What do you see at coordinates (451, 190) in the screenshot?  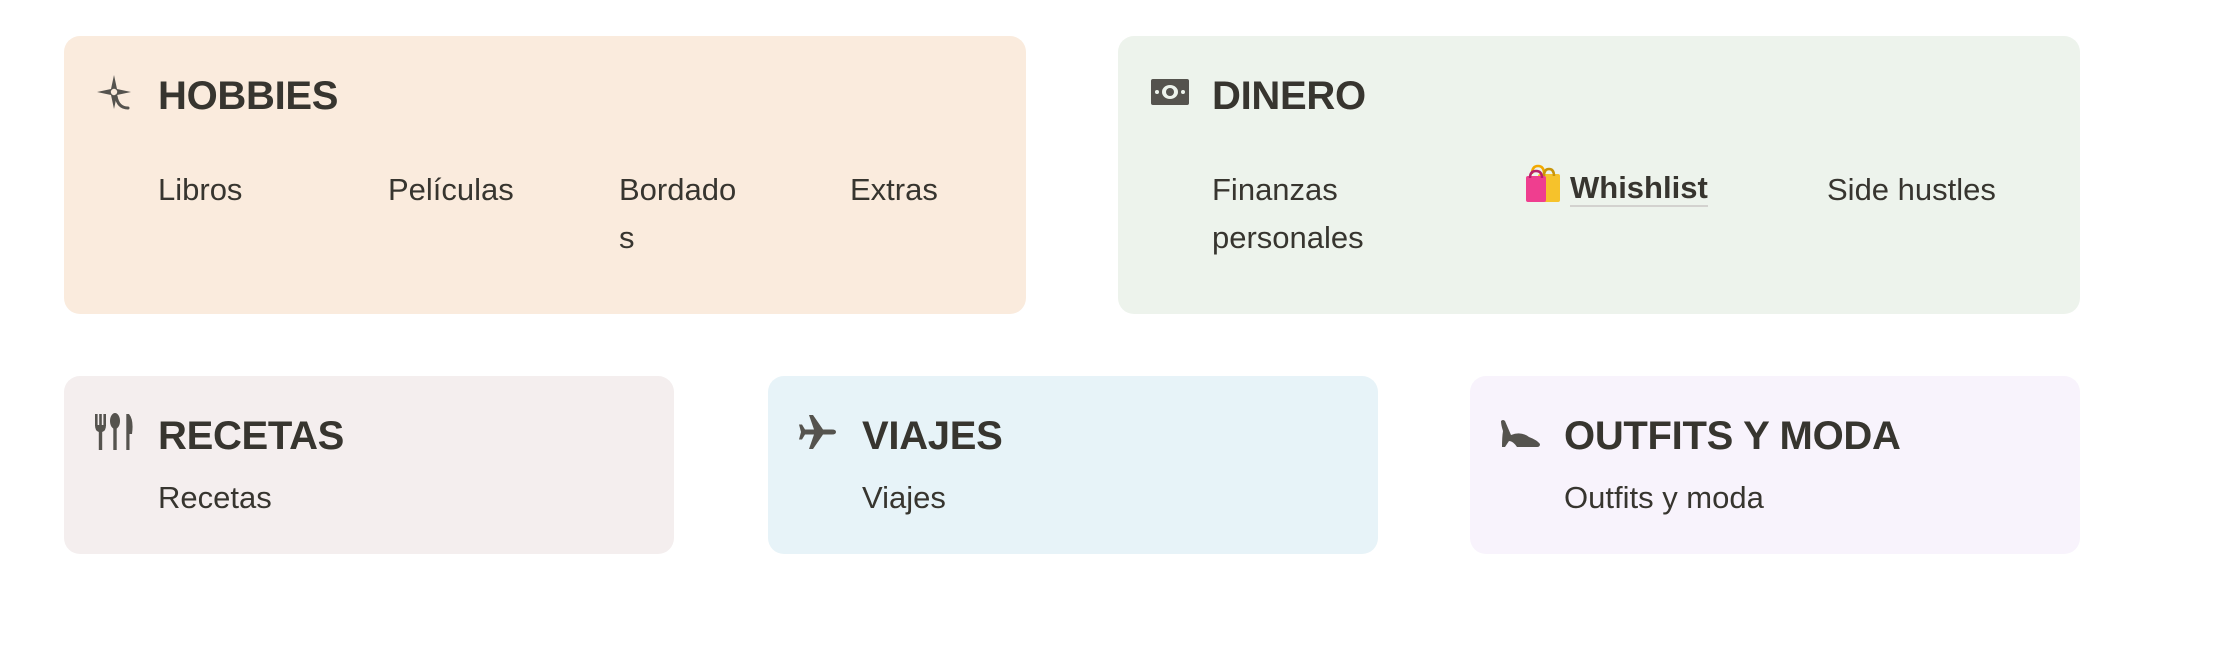 I see `peliculas-link: Películas` at bounding box center [451, 190].